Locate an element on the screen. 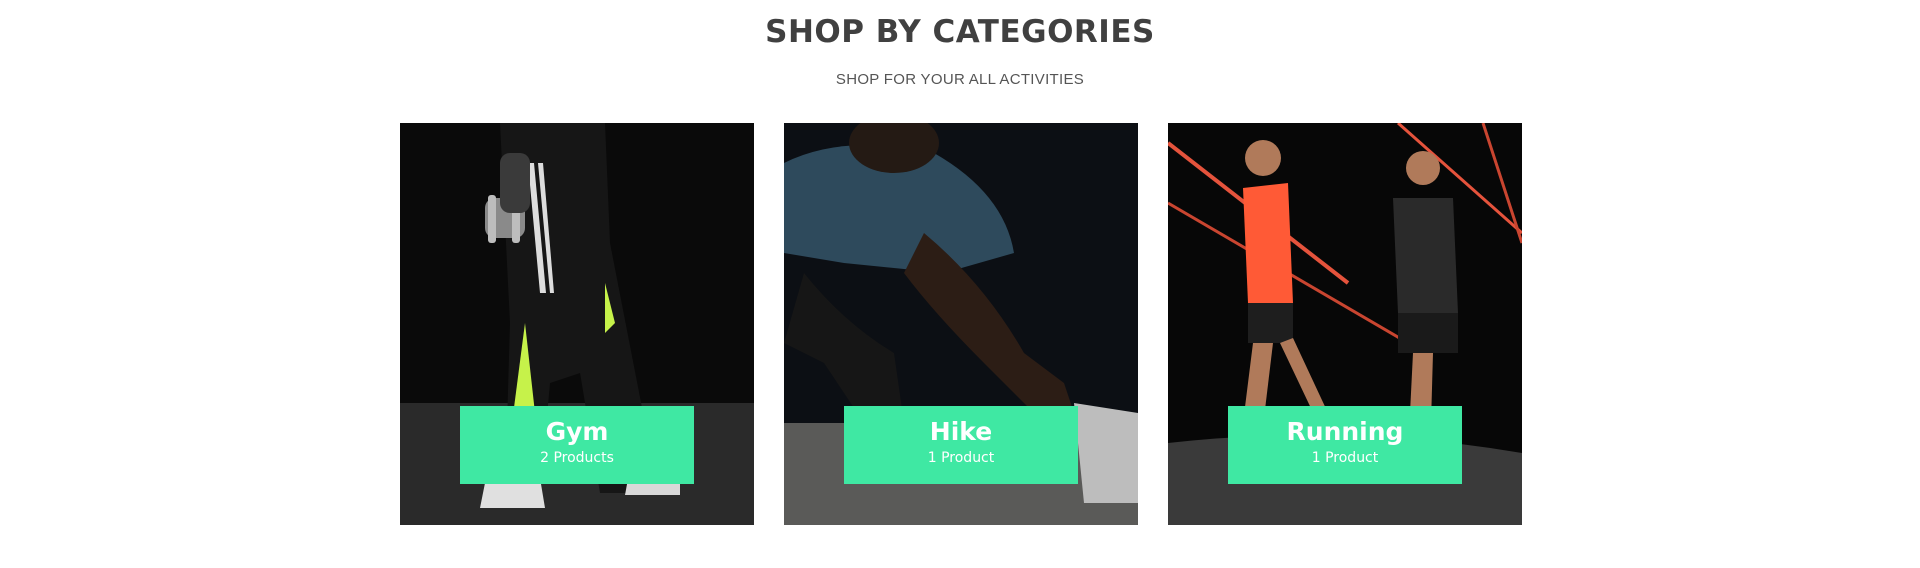  category-card-hike: Hike 1 Product is located at coordinates (961, 324).